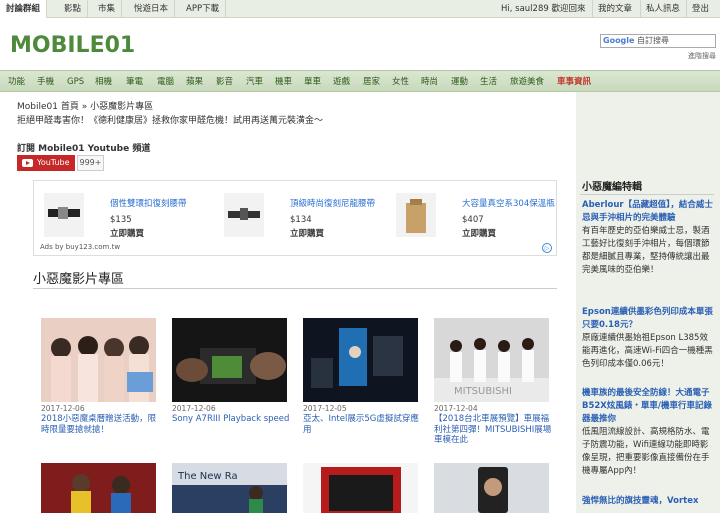  I want to click on my-articles-link: 我的文章, so click(614, 9).